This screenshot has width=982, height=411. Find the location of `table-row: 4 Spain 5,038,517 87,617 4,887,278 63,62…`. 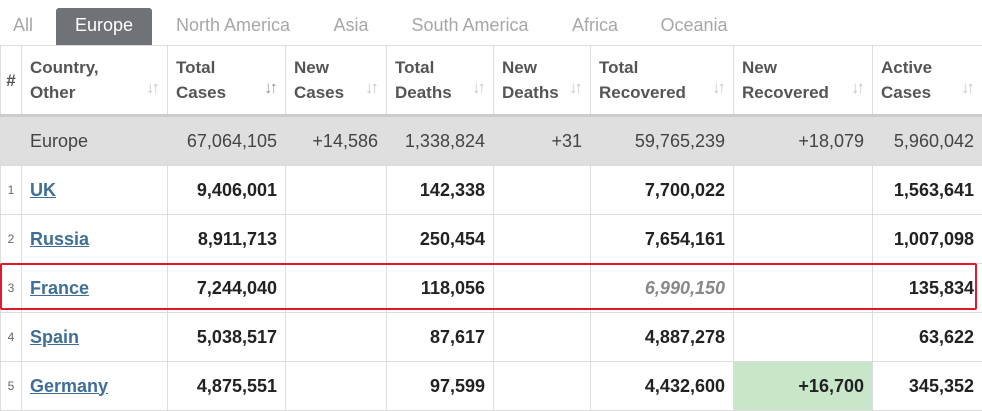

table-row: 4 Spain 5,038,517 87,617 4,887,278 63,62… is located at coordinates (491, 337).